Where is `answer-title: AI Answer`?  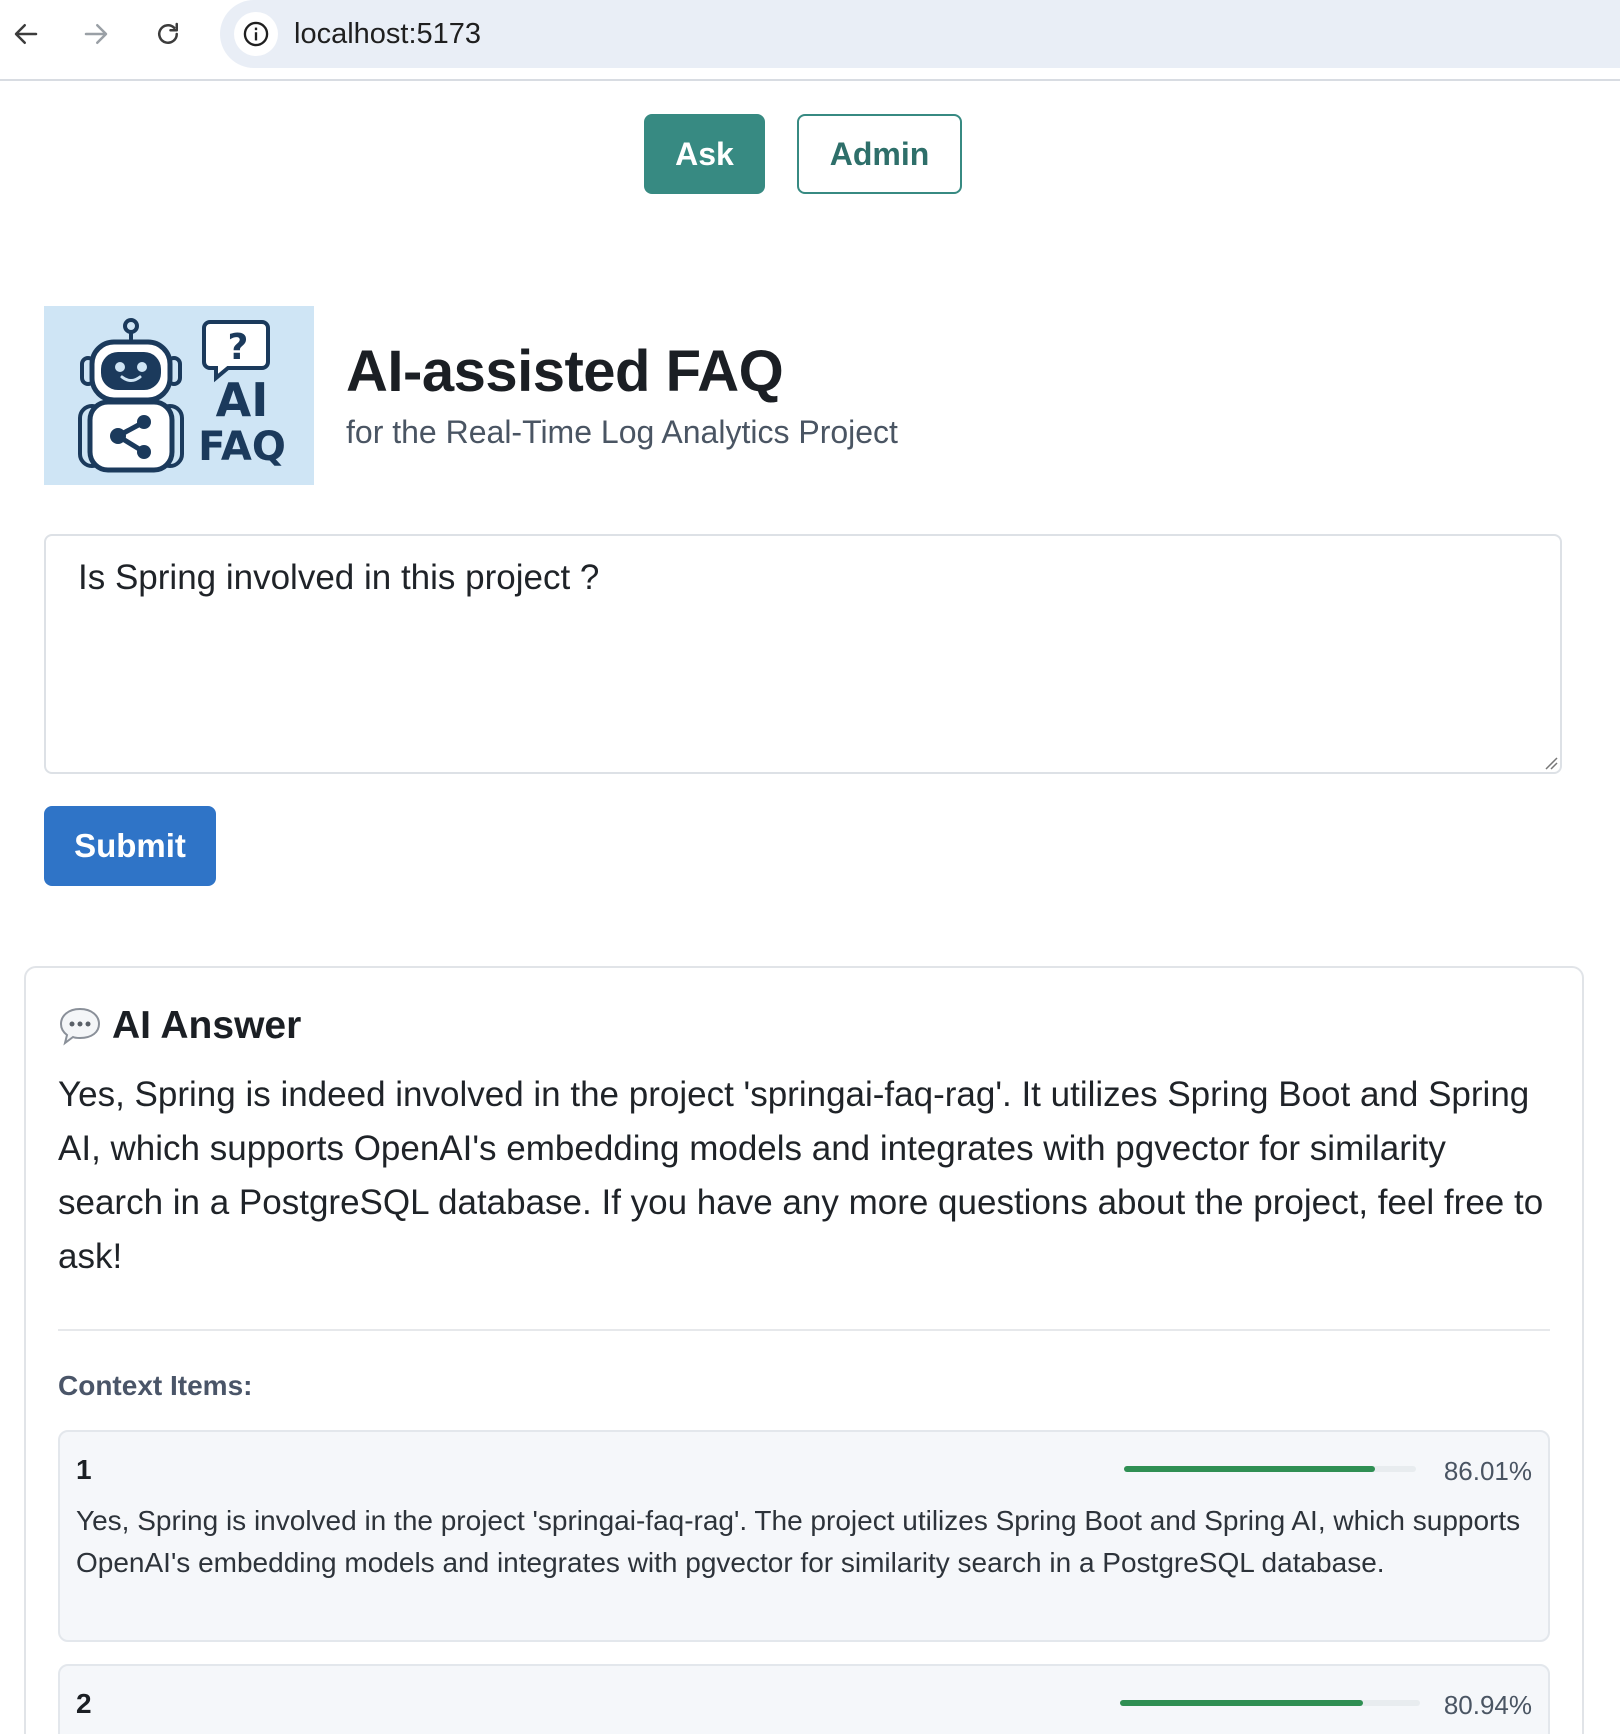 answer-title: AI Answer is located at coordinates (207, 1025).